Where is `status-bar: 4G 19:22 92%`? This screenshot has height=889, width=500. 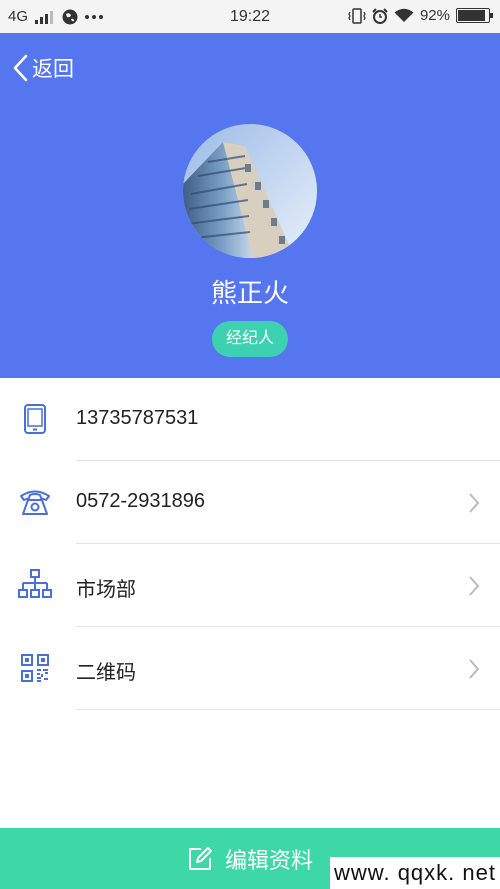
status-bar: 4G 19:22 92% is located at coordinates (250, 16).